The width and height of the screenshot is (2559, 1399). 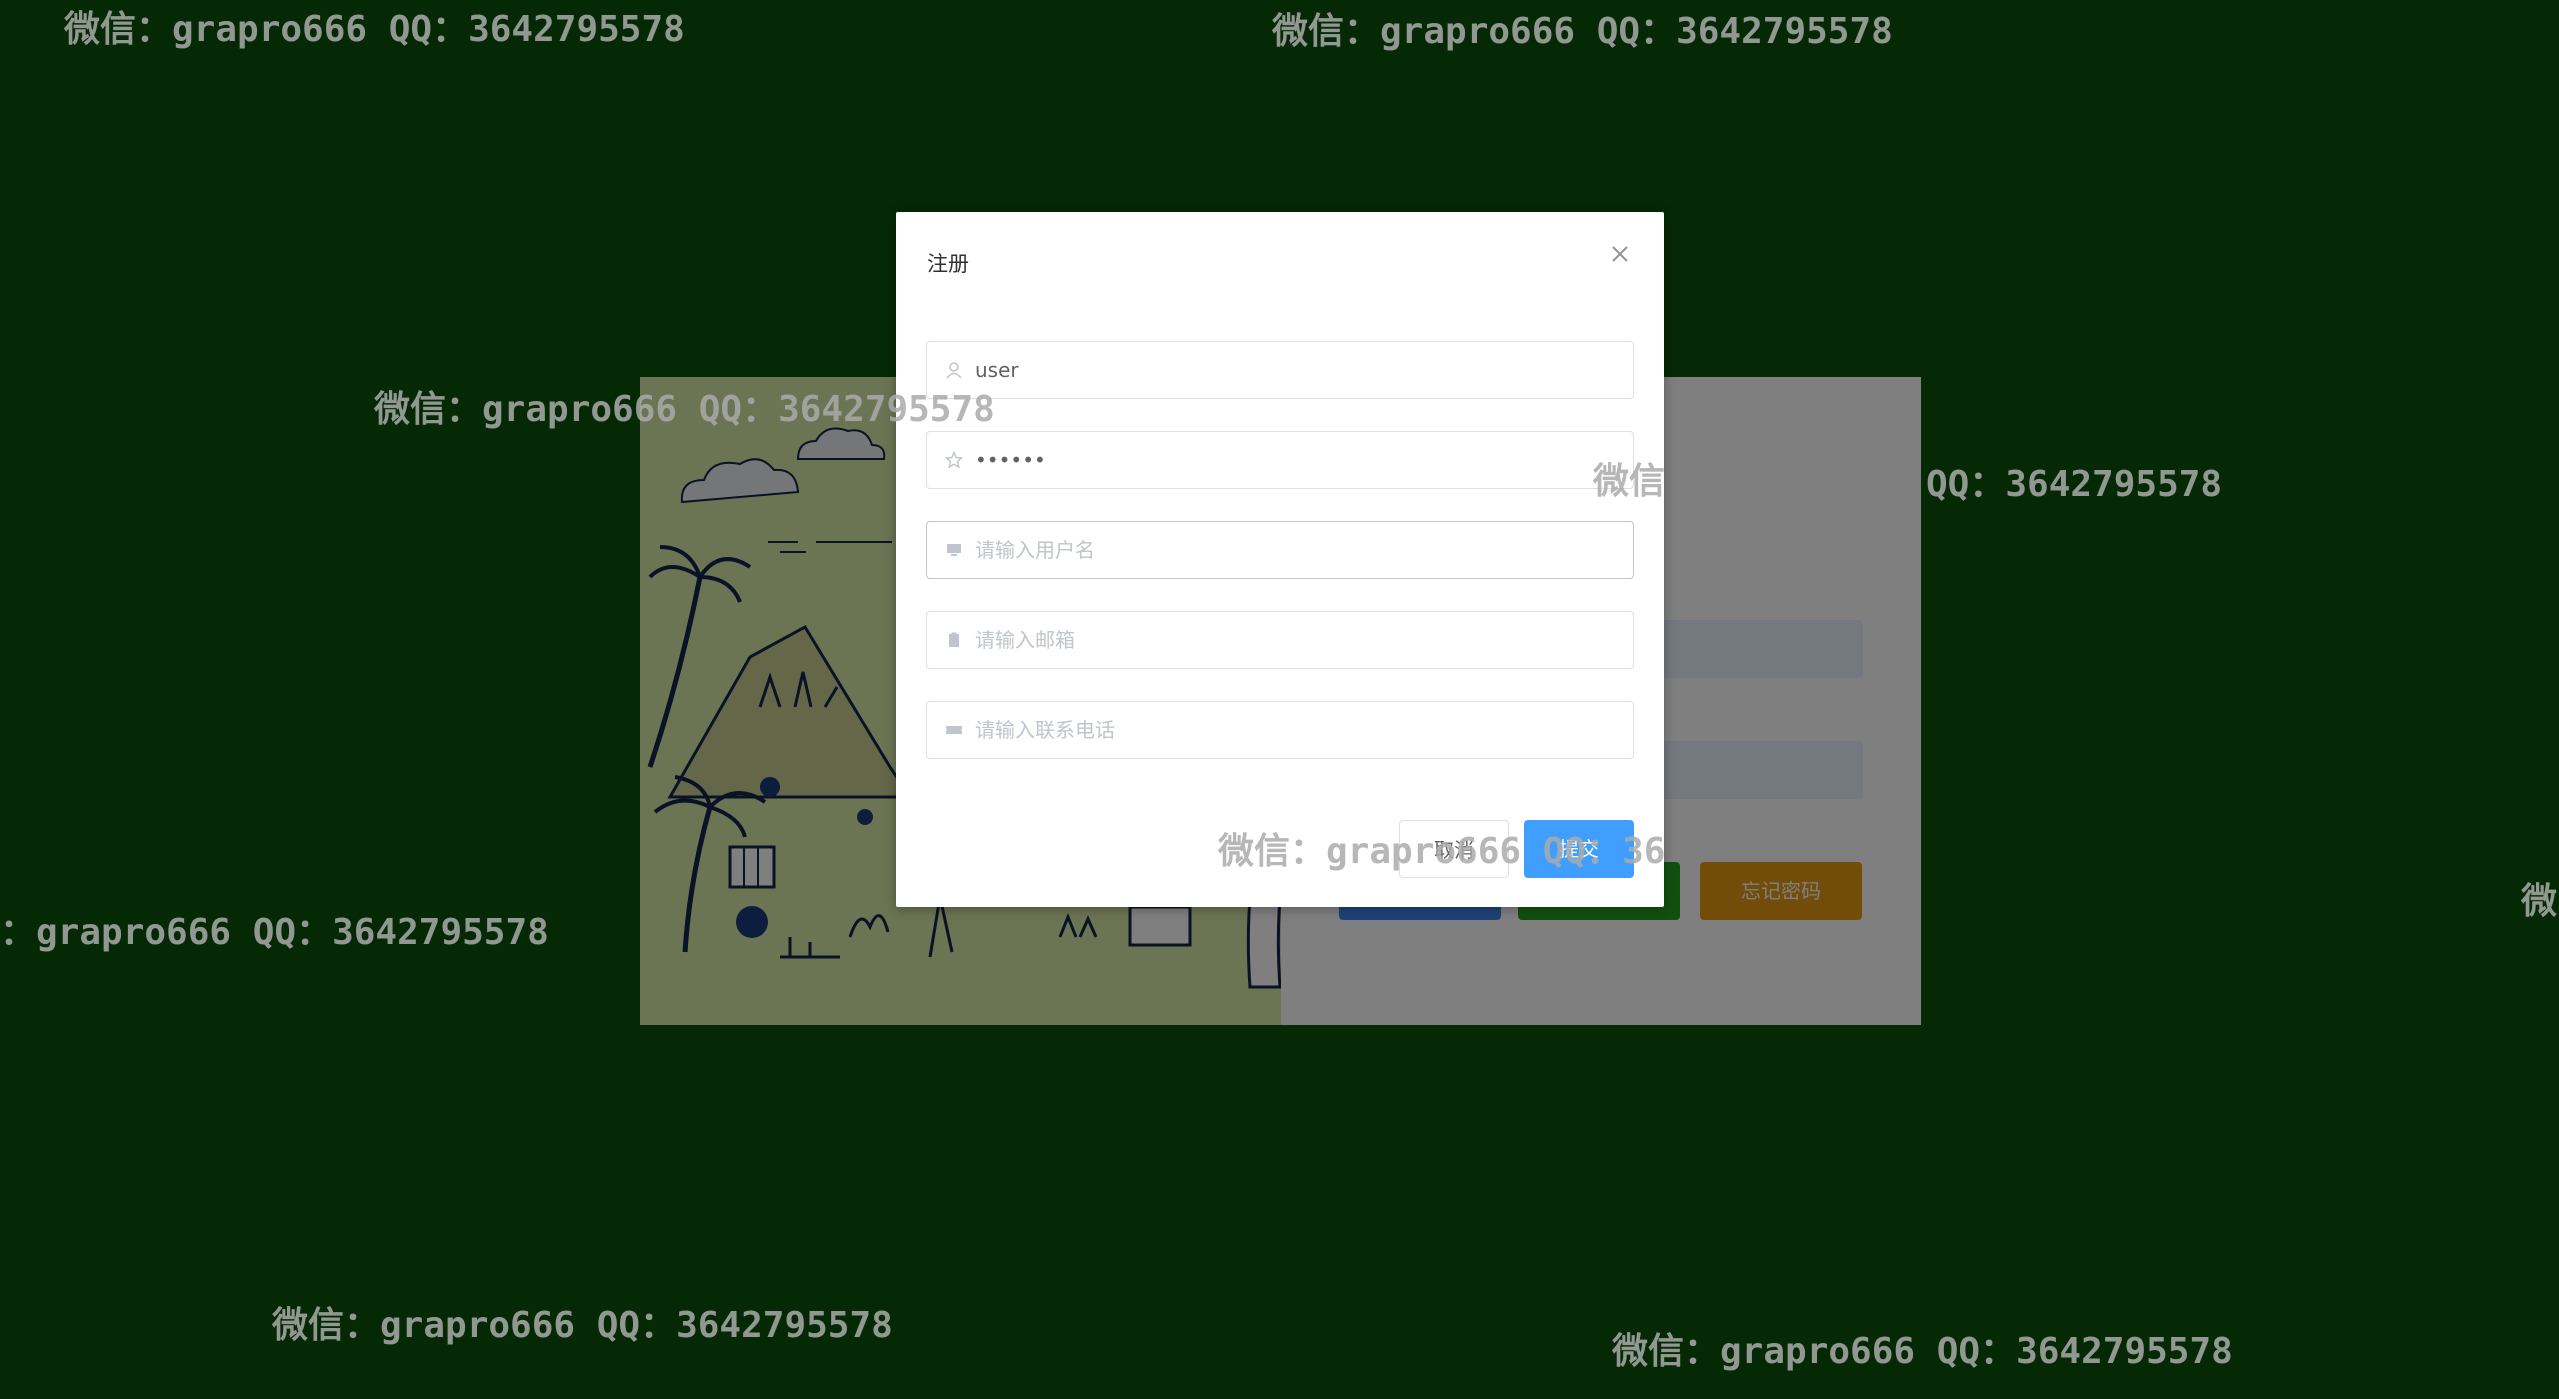 What do you see at coordinates (1454, 849) in the screenshot?
I see `cancel-button: 取消` at bounding box center [1454, 849].